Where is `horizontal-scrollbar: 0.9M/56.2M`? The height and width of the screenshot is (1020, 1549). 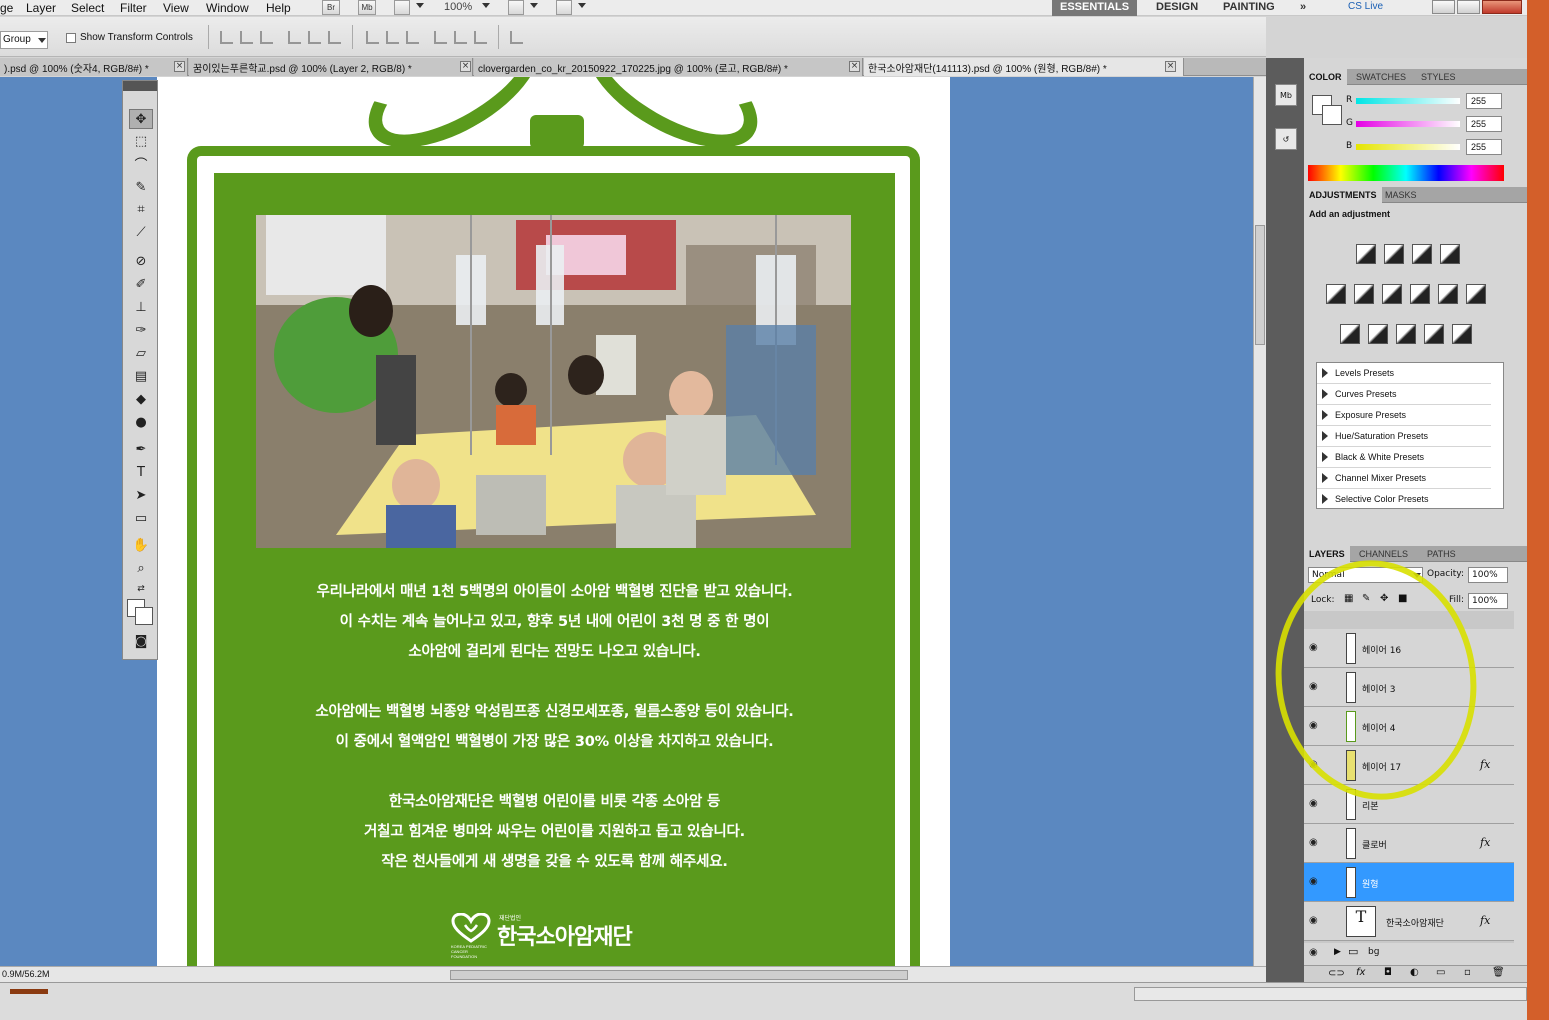 horizontal-scrollbar: 0.9M/56.2M is located at coordinates (633, 974).